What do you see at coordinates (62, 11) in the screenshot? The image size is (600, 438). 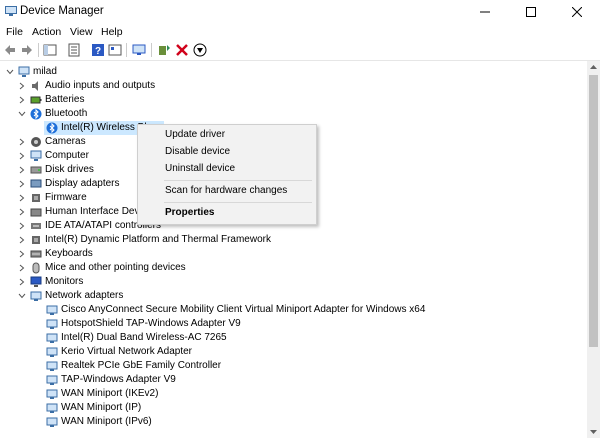 I see `window-title: Device Manager` at bounding box center [62, 11].